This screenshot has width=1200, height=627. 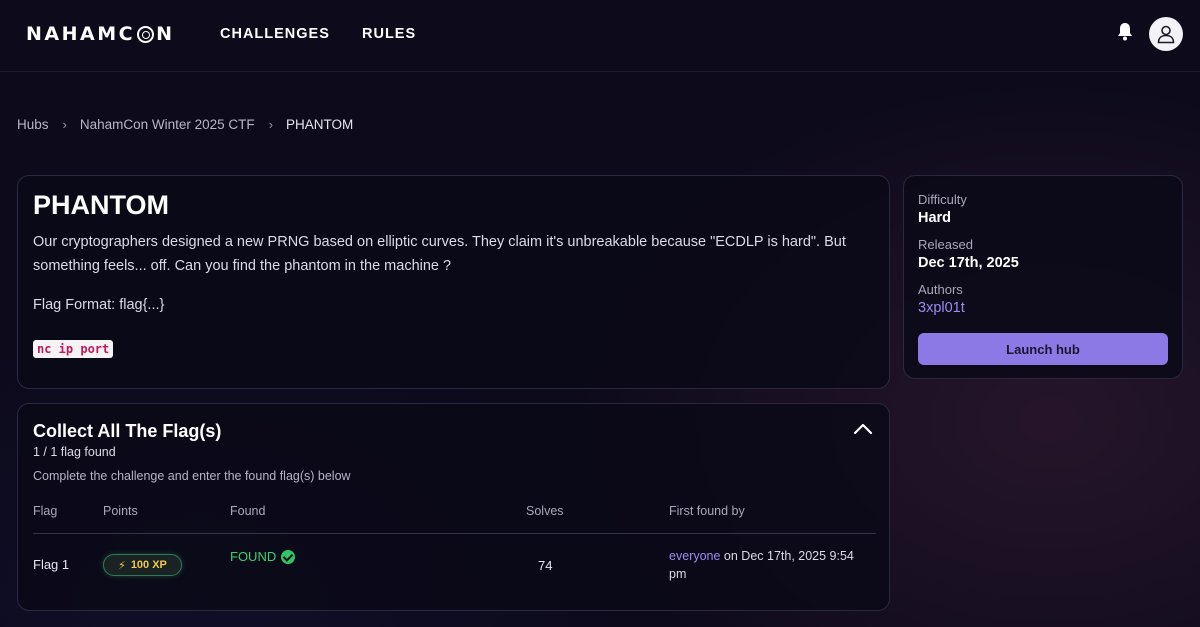 What do you see at coordinates (81, 34) in the screenshot?
I see `logo-text: NAHAMC` at bounding box center [81, 34].